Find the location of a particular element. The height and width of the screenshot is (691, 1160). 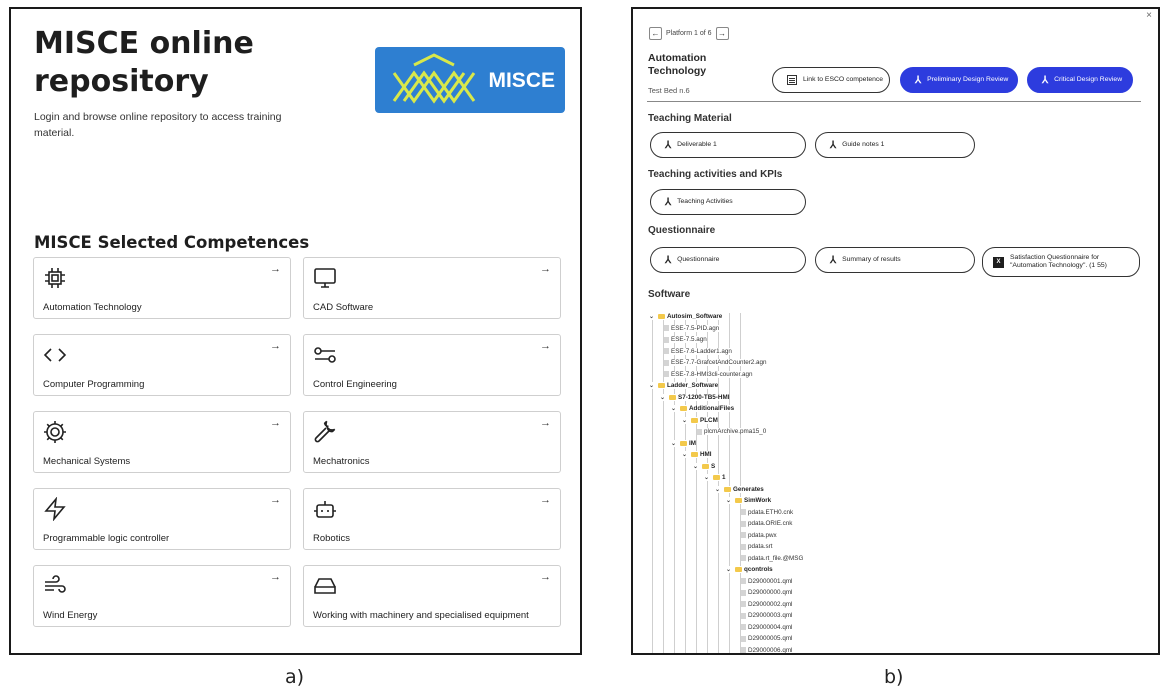

tree-folder: ⌄ Ladder_Software is located at coordinates (684, 385).